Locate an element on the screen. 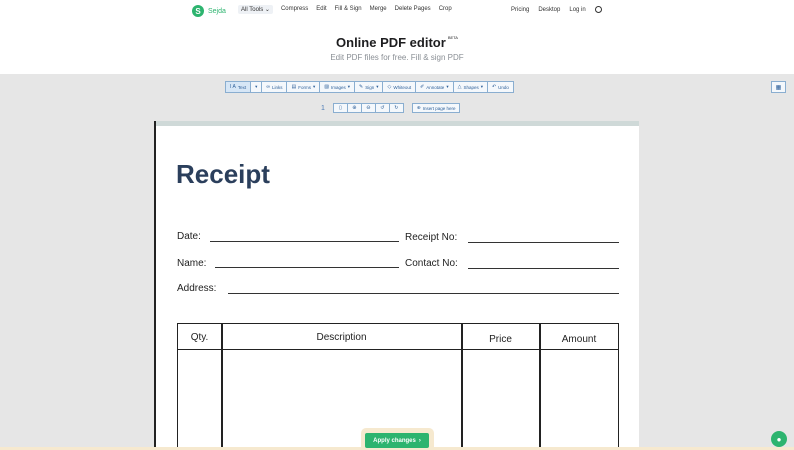  eraser-icon: ◇ is located at coordinates (389, 87).